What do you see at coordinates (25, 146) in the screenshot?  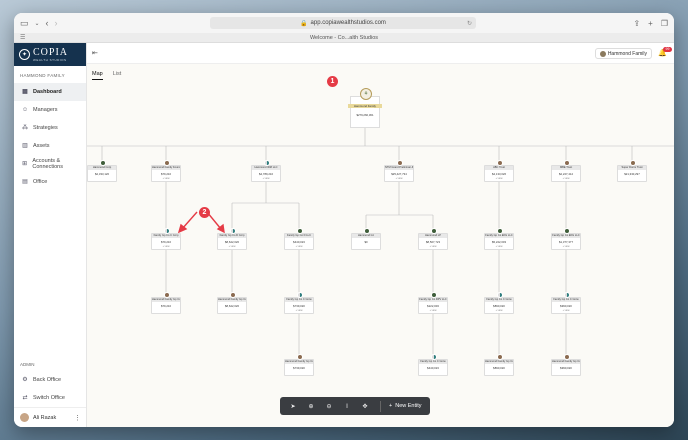 I see `bar-chart-icon: ▥` at bounding box center [25, 146].